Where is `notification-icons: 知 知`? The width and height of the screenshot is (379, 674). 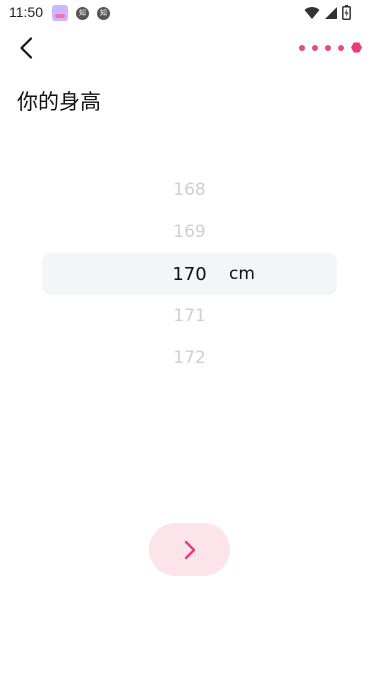
notification-icons: 知 知 is located at coordinates (81, 13).